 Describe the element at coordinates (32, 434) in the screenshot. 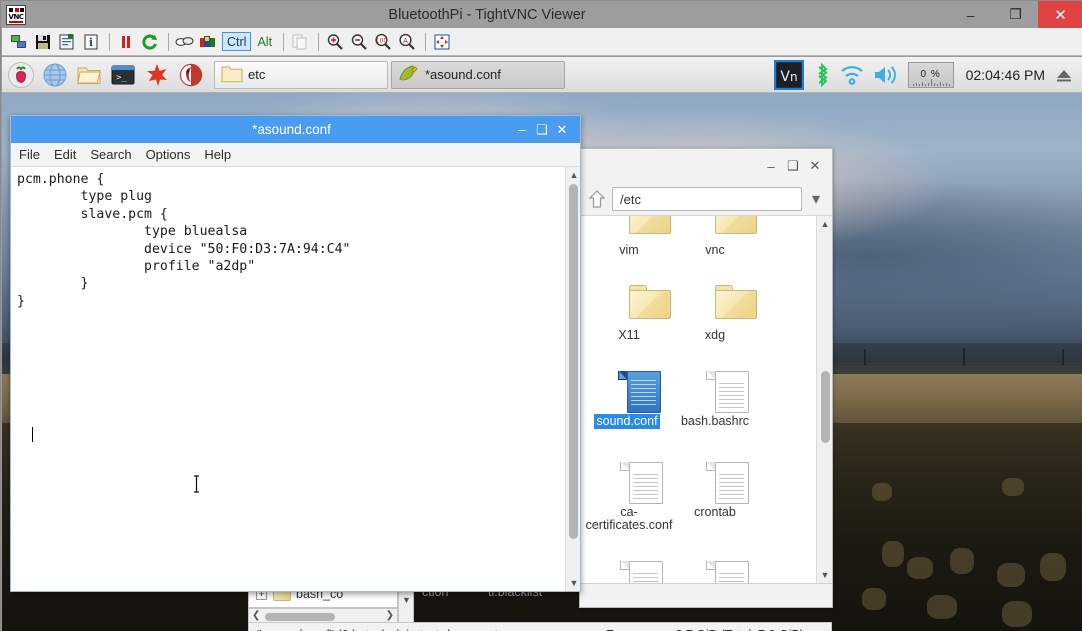

I see `text-caret` at that location.